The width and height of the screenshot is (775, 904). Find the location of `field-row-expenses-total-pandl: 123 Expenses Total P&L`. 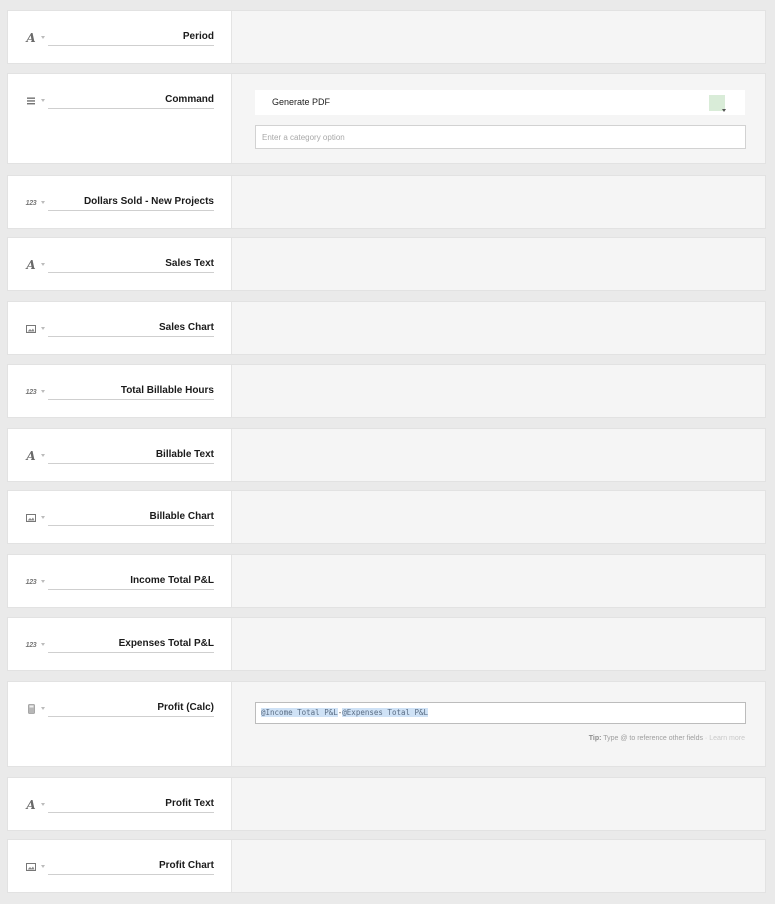

field-row-expenses-total-pandl: 123 Expenses Total P&L is located at coordinates (386, 644).